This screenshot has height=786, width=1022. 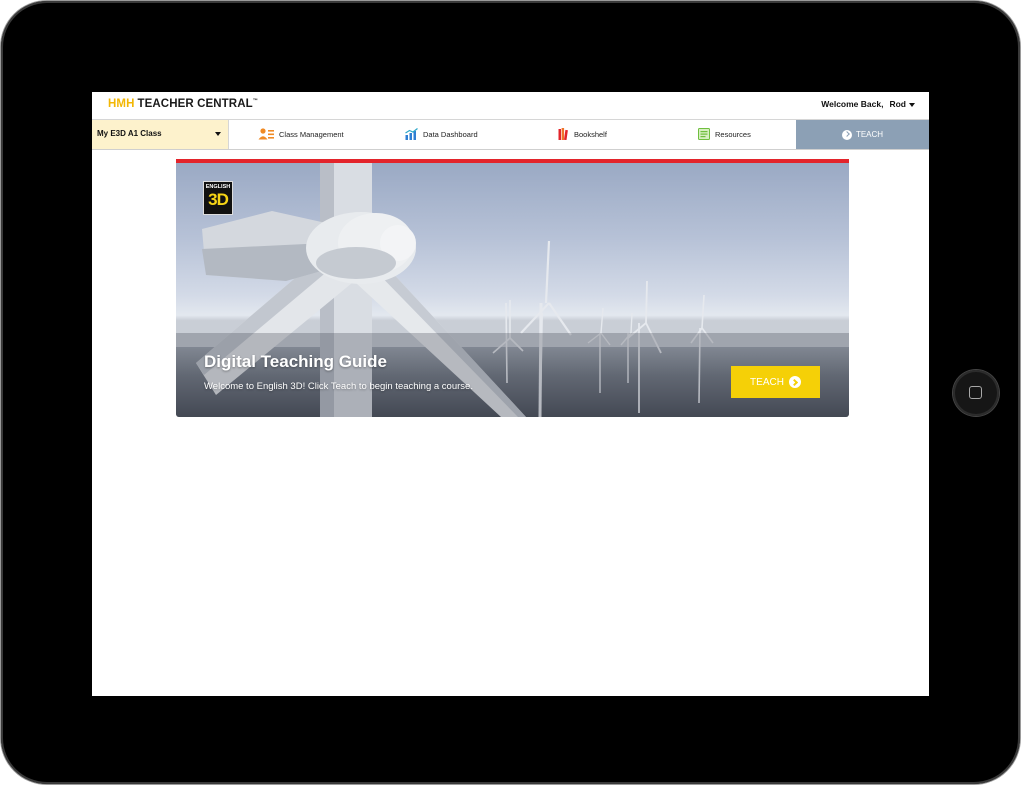 What do you see at coordinates (767, 382) in the screenshot?
I see `teach-button-label: TEACH` at bounding box center [767, 382].